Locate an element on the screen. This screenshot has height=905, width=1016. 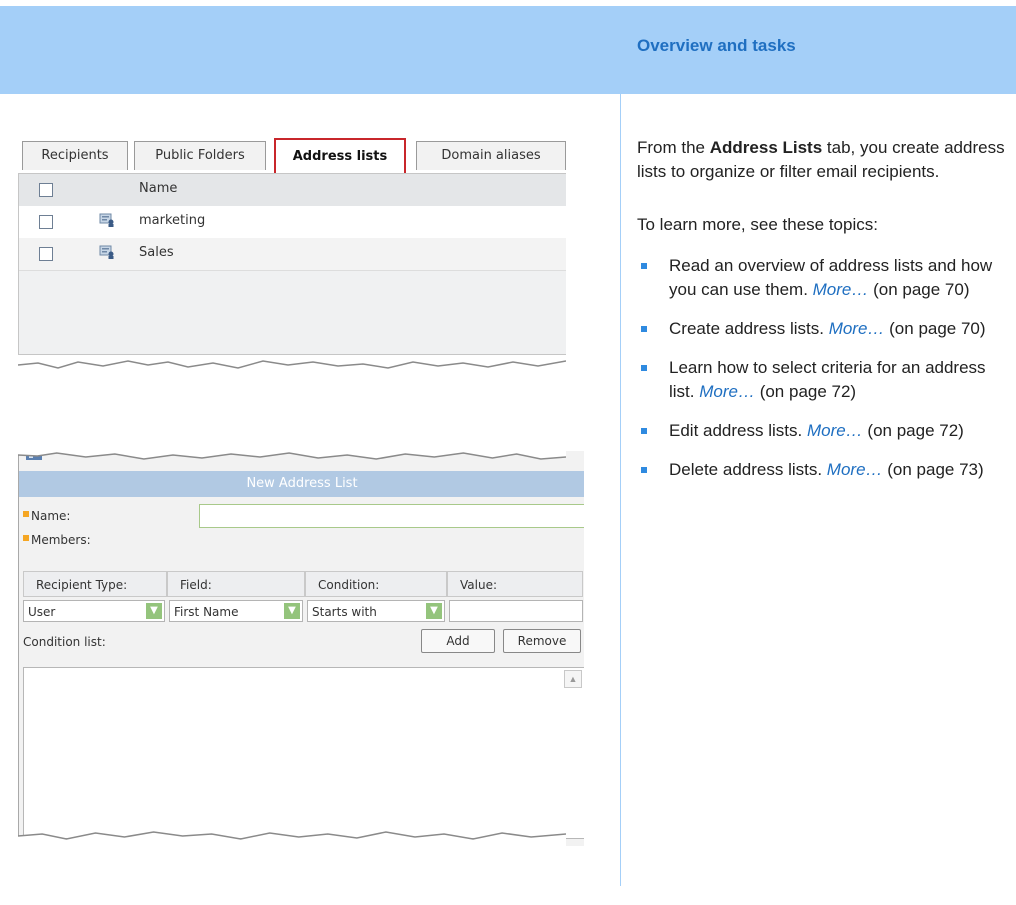
address-list-table: Name marketing Sales is located at coordinates (292, 264).